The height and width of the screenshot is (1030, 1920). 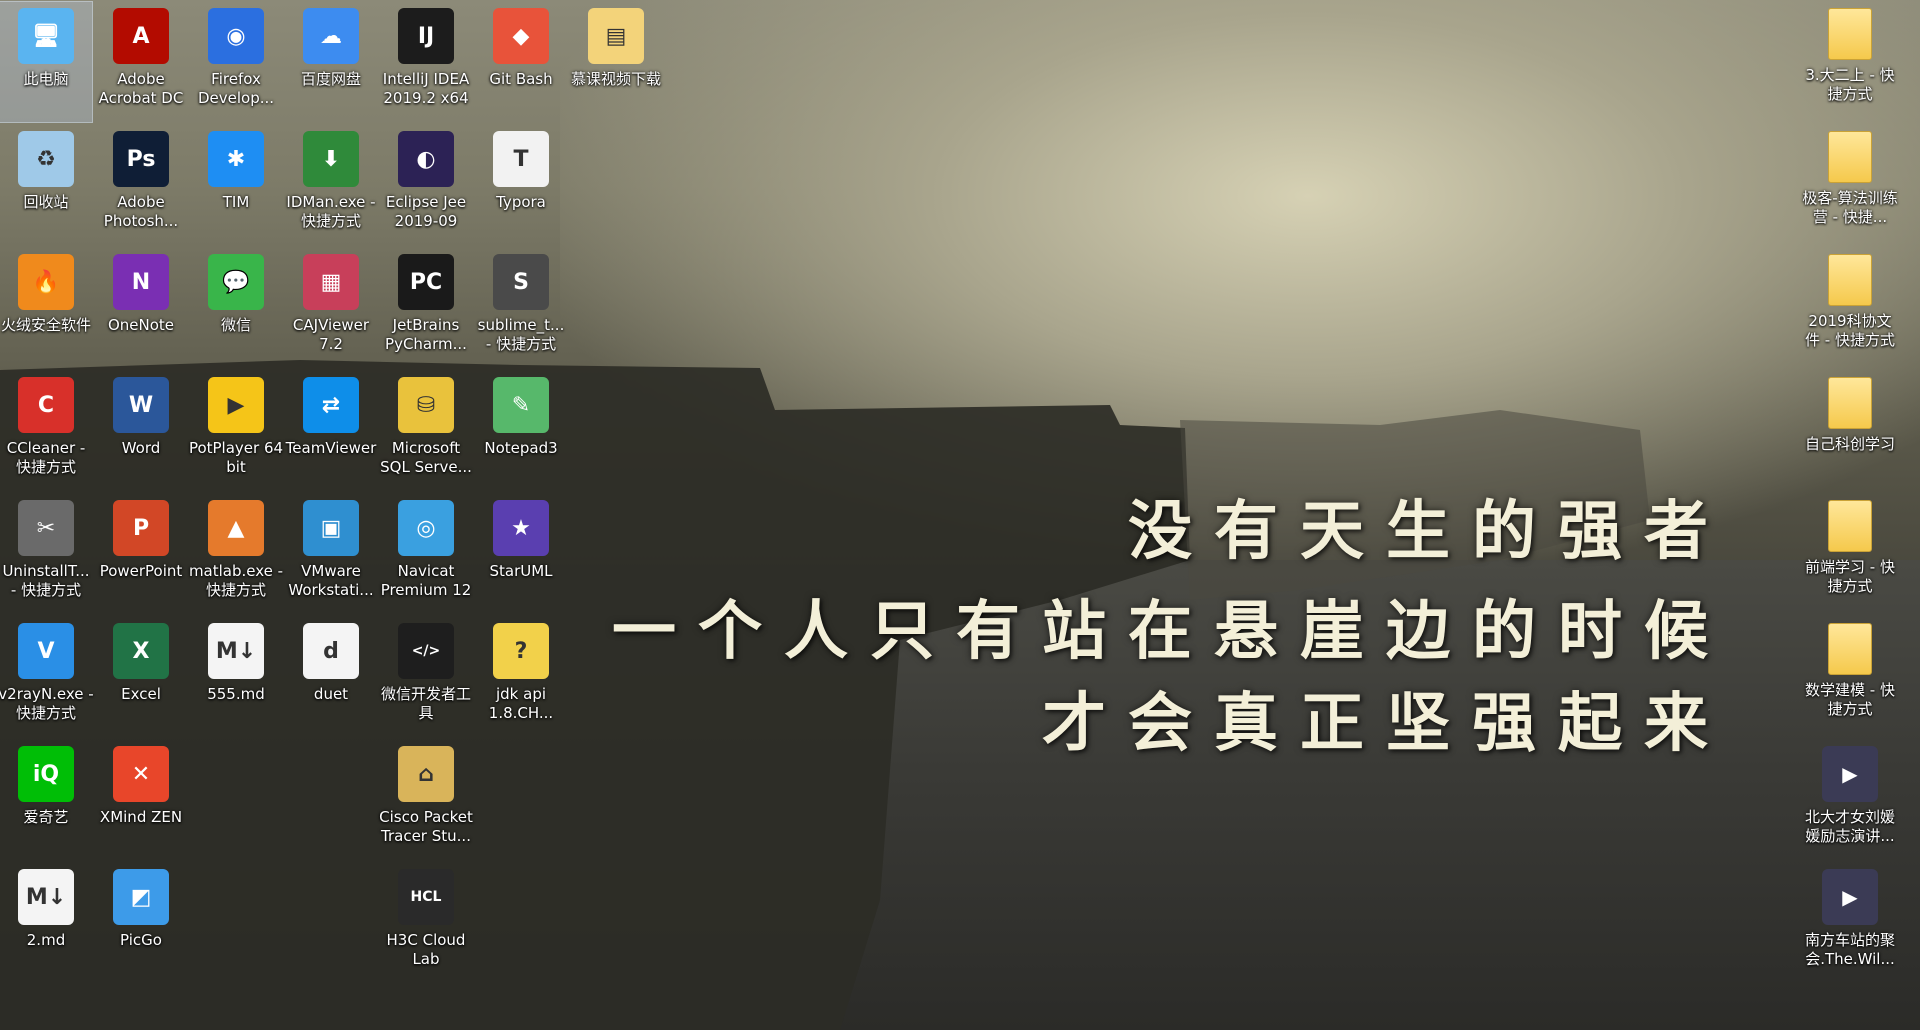 I want to click on desktop-icon-label: PotPlayer 64 bit, so click(x=236, y=457).